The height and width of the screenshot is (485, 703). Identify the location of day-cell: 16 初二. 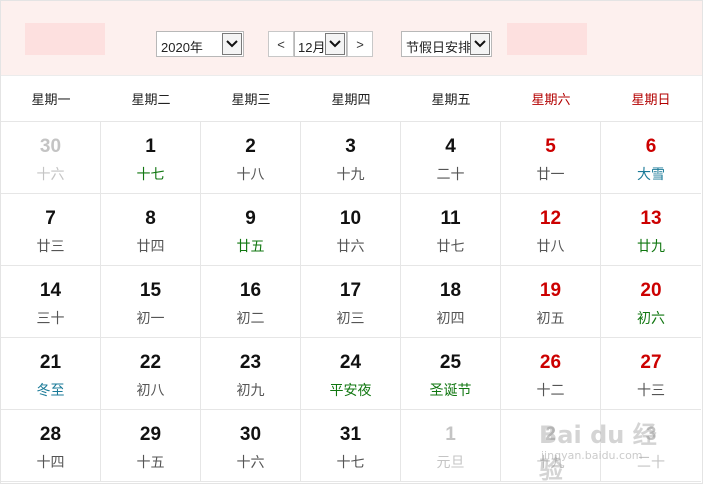
(251, 302).